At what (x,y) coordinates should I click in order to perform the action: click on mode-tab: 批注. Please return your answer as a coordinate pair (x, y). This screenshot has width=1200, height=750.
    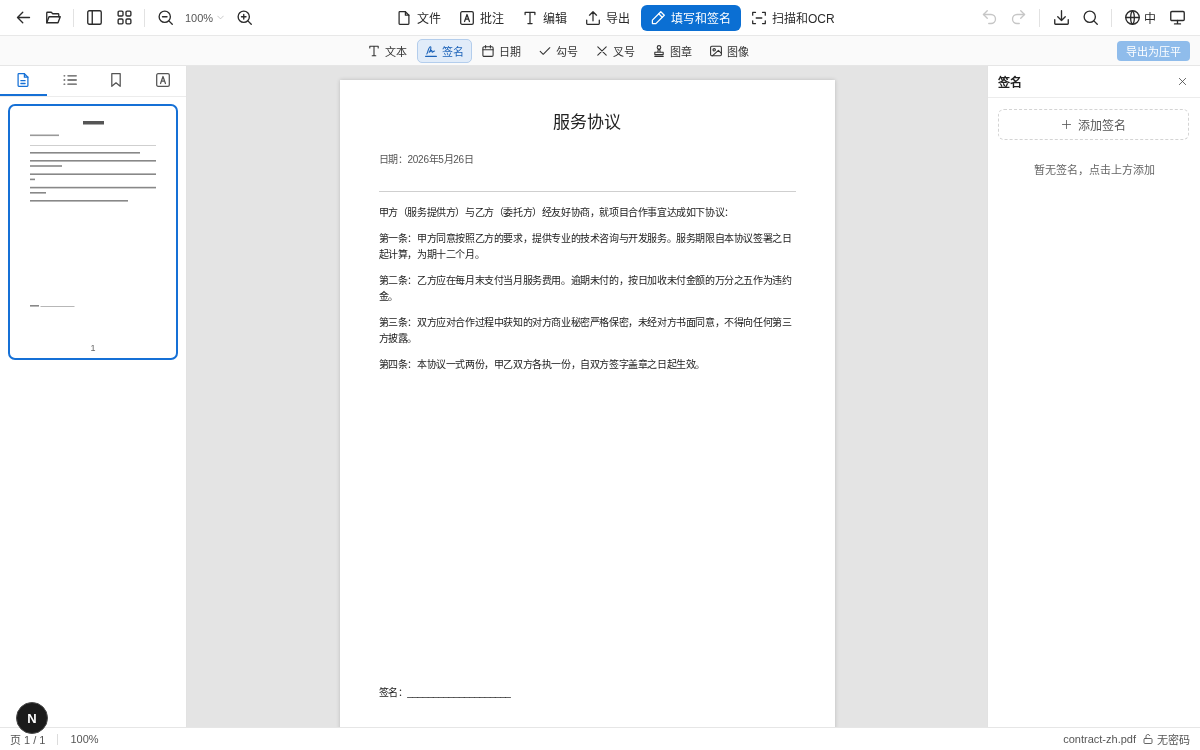
    Looking at the image, I should click on (482, 17).